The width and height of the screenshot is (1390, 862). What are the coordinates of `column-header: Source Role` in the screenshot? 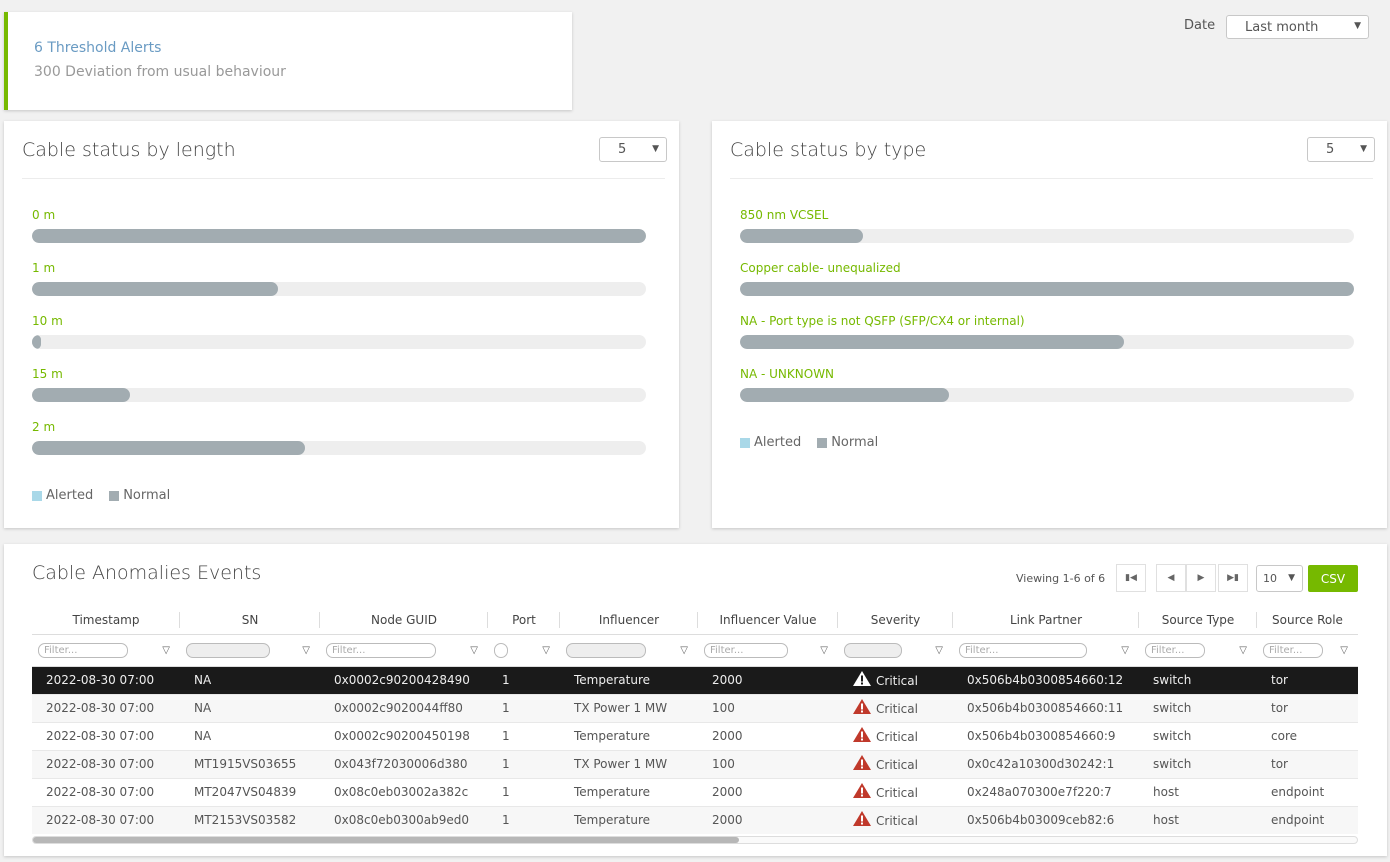 It's located at (1307, 620).